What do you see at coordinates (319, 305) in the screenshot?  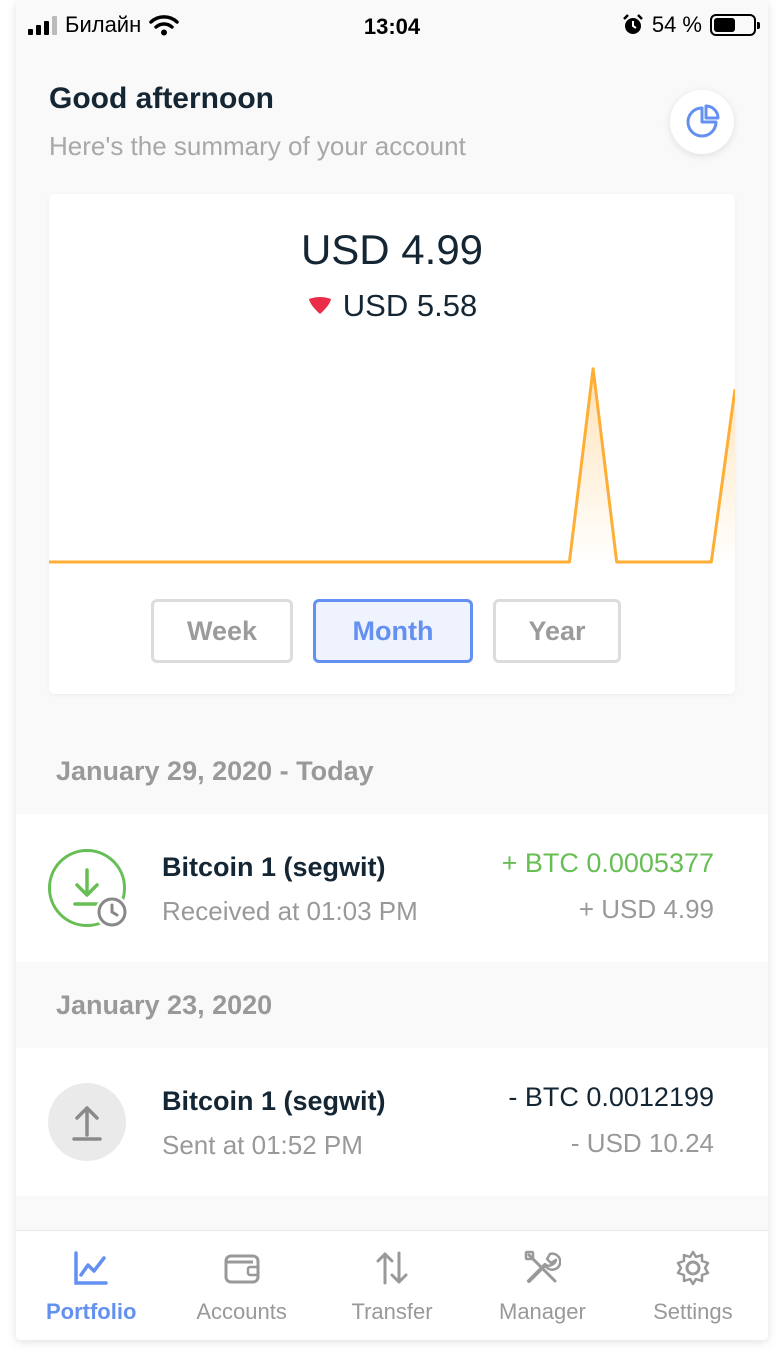 I see `down-caret-icon` at bounding box center [319, 305].